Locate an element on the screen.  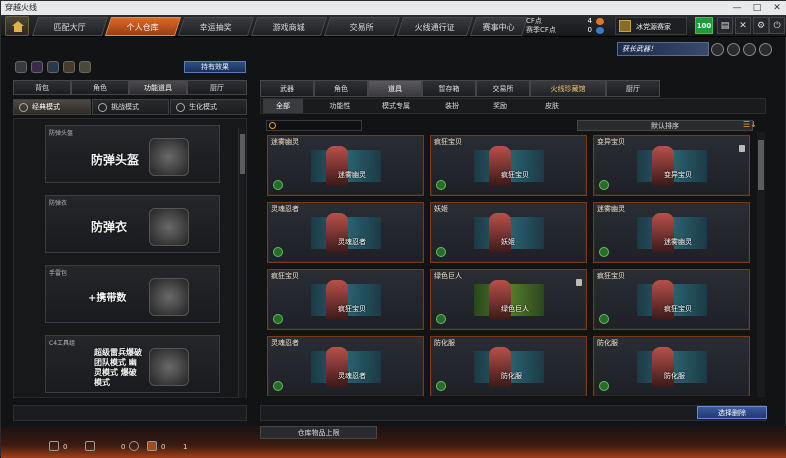
item-name: 防化服 is located at coordinates (607, 343).